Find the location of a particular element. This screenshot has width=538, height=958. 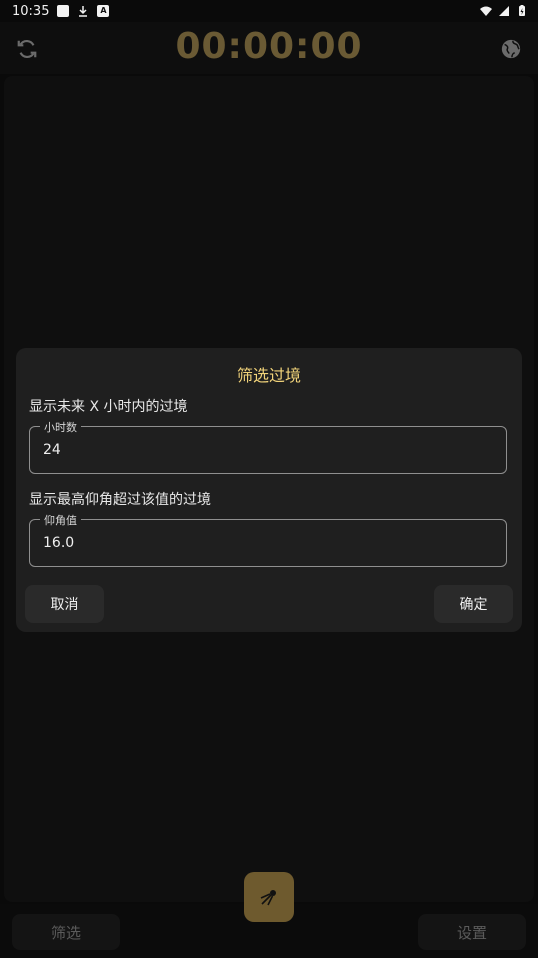

notification-square-icon is located at coordinates (63, 11).